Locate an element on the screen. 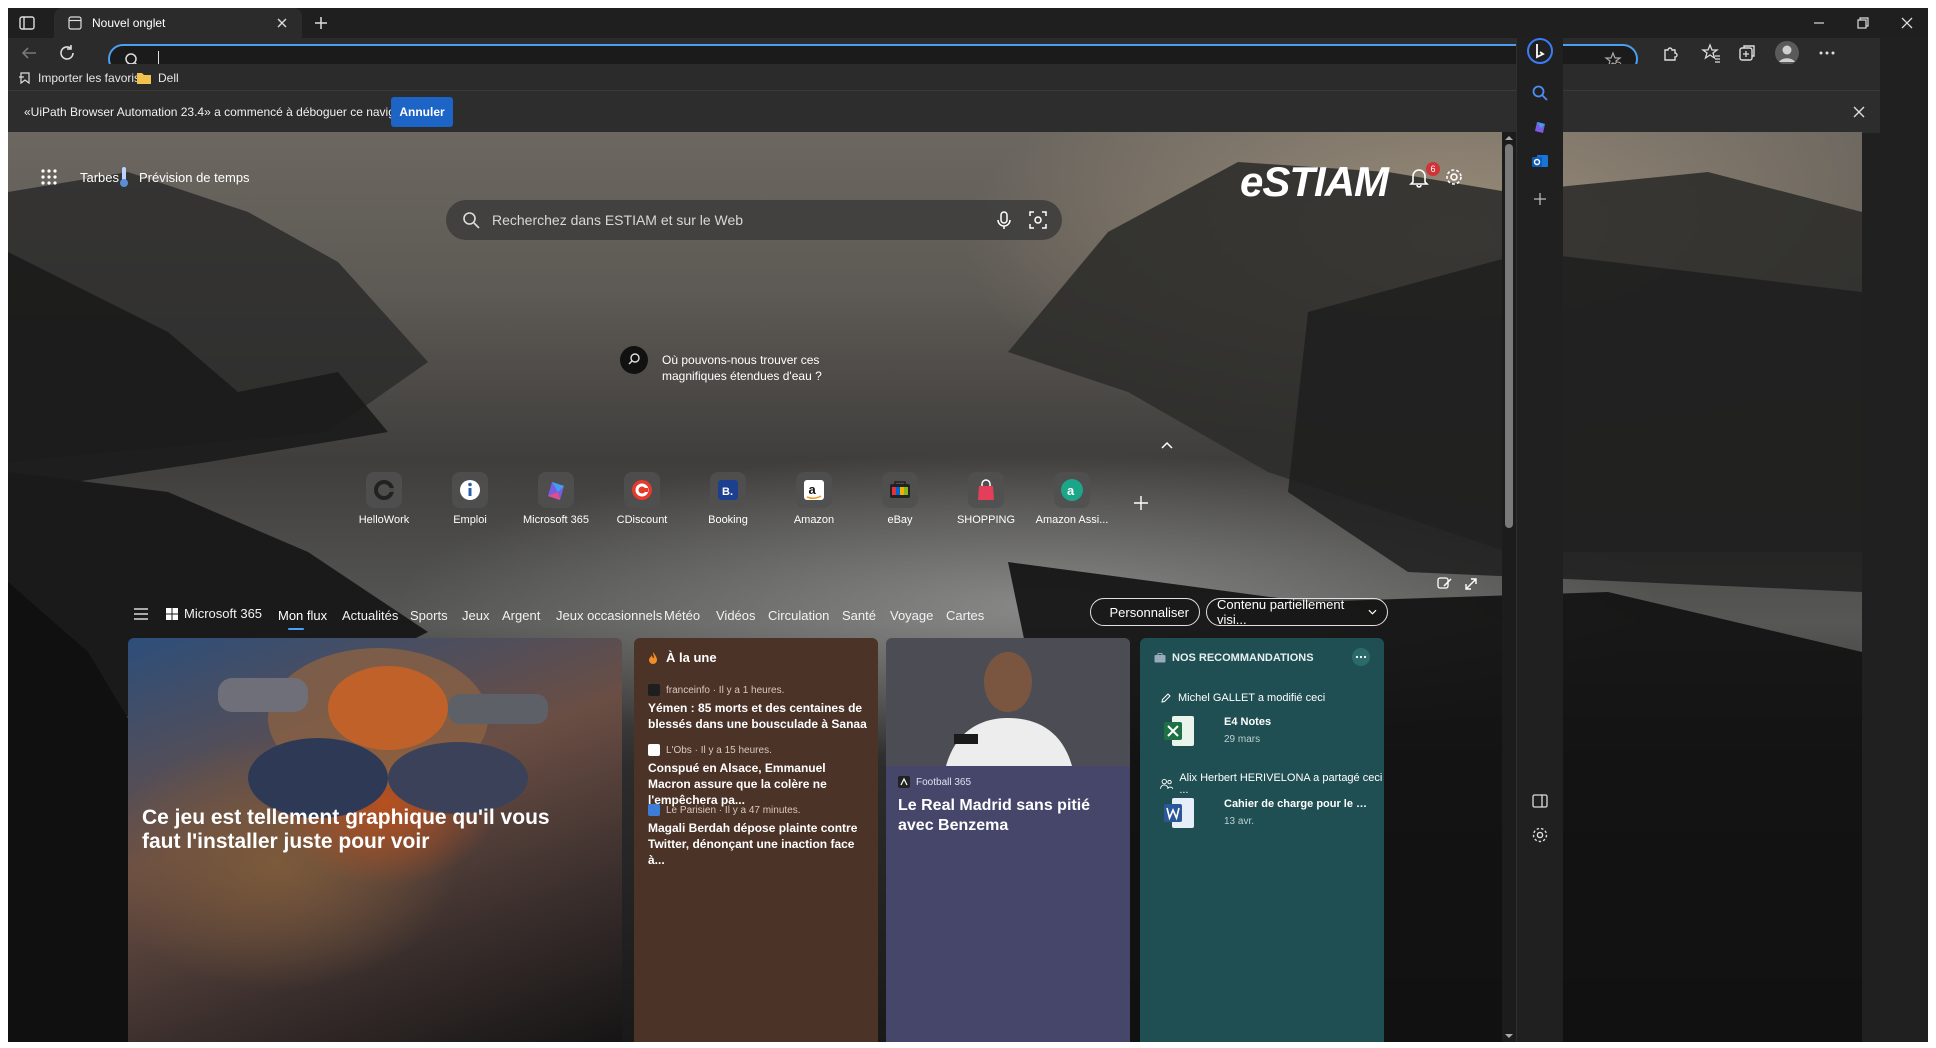  chevron-up-icon is located at coordinates (1167, 445).